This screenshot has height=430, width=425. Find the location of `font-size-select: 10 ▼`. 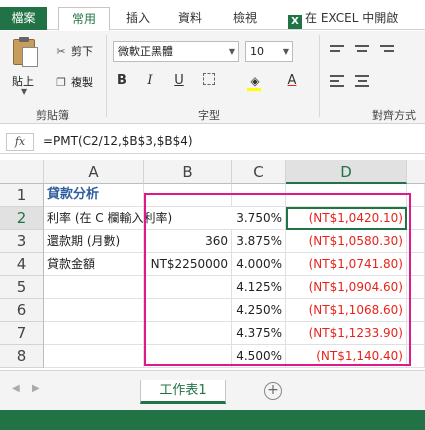

font-size-select: 10 ▼ is located at coordinates (269, 51).